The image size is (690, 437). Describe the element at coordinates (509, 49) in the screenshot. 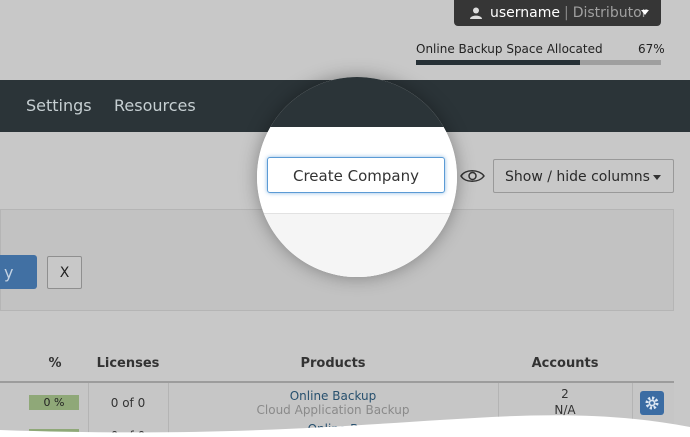

I see `space-allocated-label: Online Backup Space Allocated` at that location.